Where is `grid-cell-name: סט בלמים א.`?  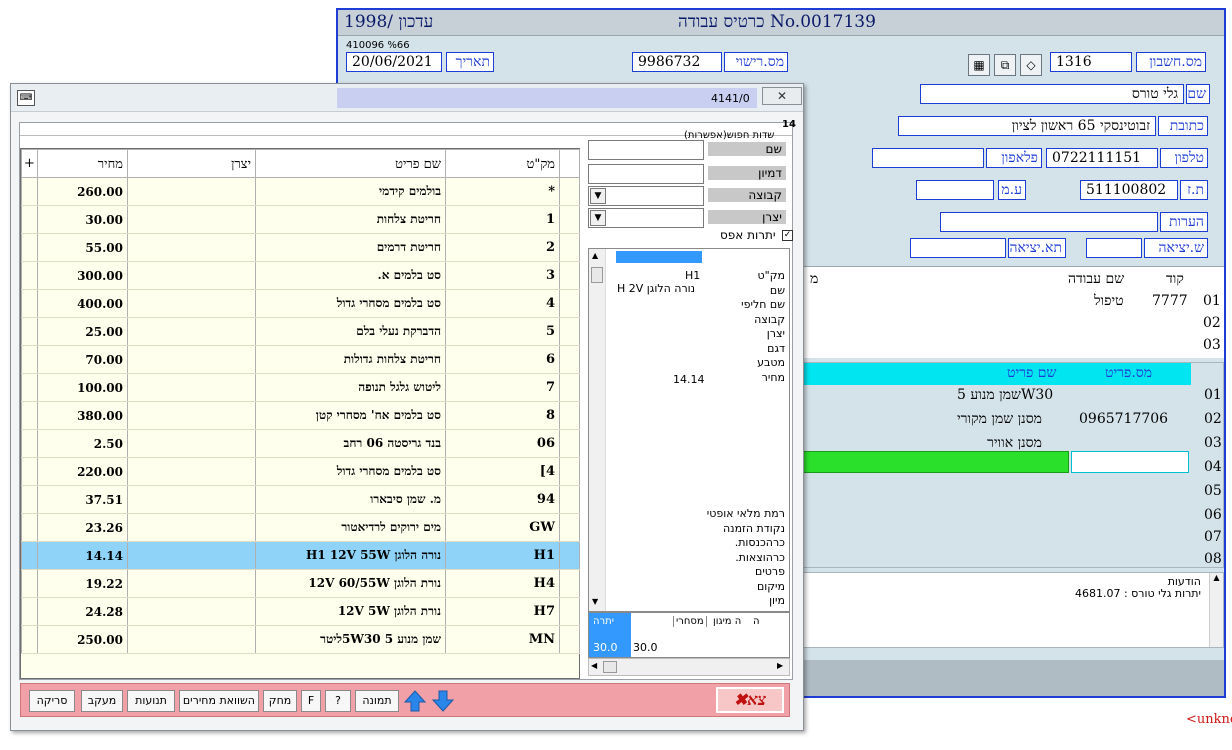
grid-cell-name: סט בלמים א. is located at coordinates (350, 275).